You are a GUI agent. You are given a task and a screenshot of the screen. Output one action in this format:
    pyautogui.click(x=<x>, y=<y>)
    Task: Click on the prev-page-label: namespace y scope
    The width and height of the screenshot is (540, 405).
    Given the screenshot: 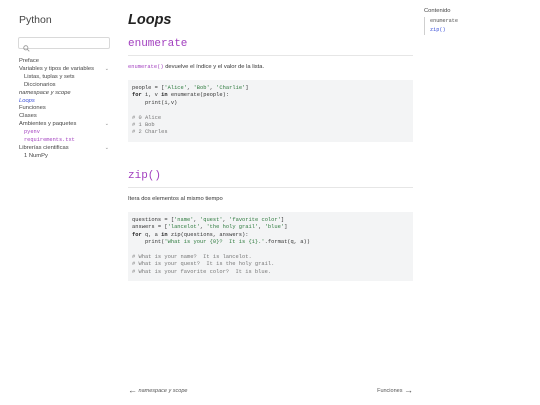 What is the action you would take?
    pyautogui.click(x=163, y=391)
    